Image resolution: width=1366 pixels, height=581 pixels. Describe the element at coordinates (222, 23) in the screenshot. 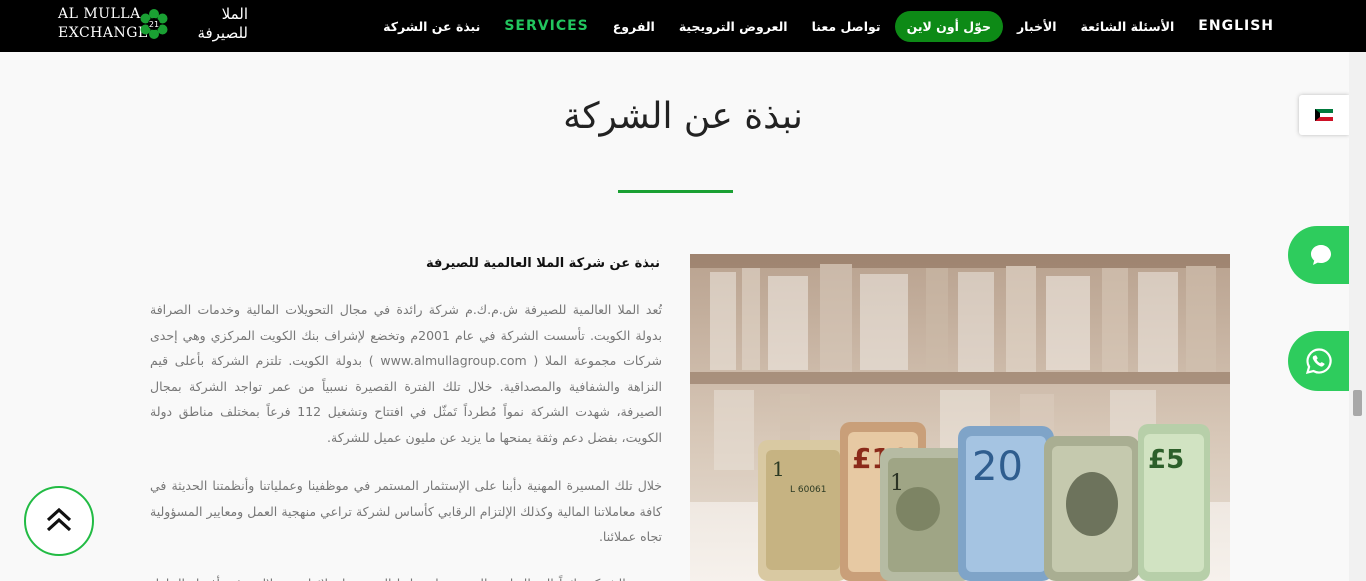

I see `logo-text-arabic: الملا للصيرفة` at that location.